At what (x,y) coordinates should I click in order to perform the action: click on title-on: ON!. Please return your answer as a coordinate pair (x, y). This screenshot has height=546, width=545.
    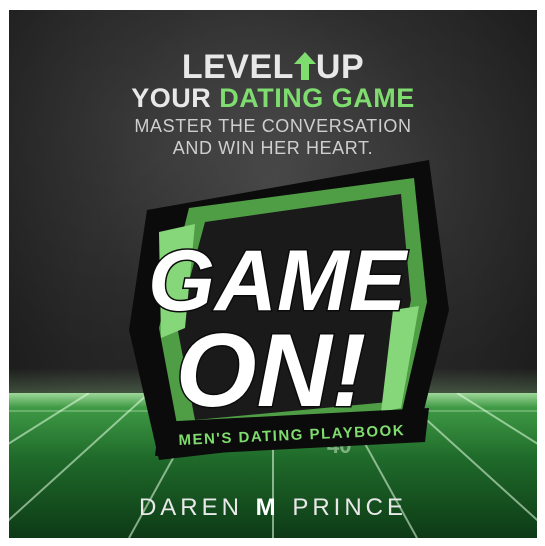
    Looking at the image, I should click on (271, 371).